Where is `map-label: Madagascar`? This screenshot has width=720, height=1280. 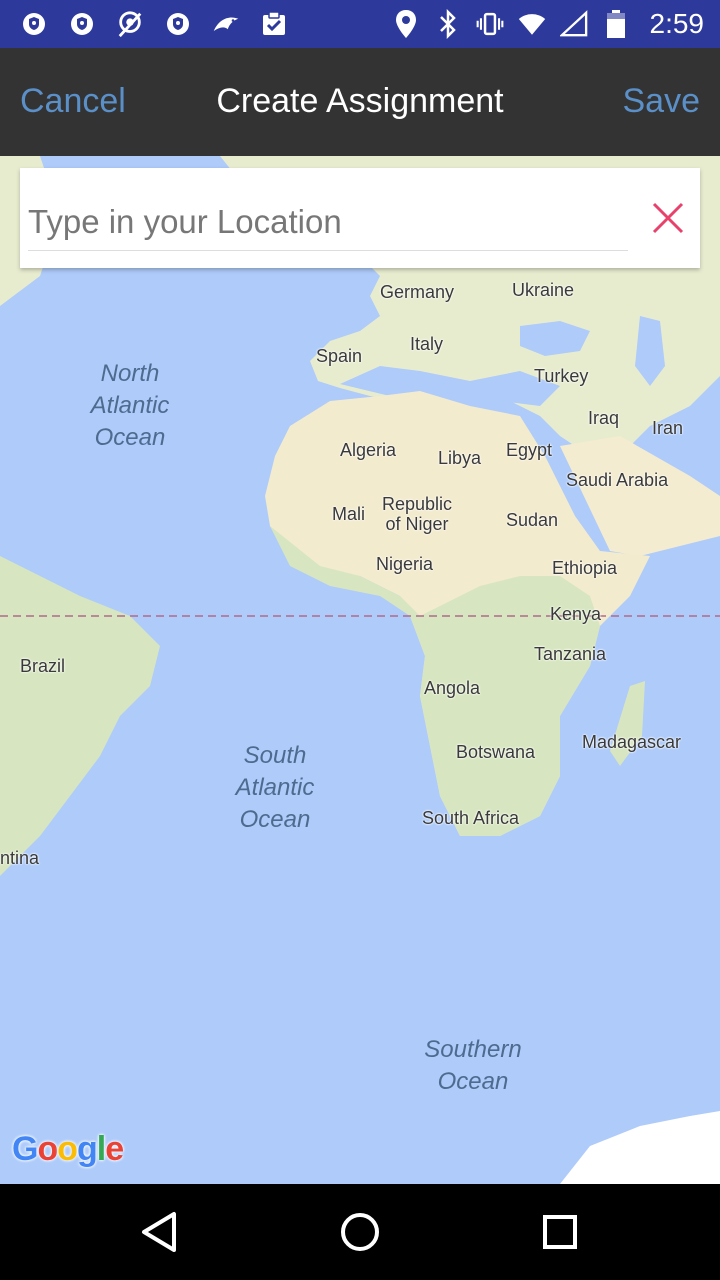
map-label: Madagascar is located at coordinates (632, 742).